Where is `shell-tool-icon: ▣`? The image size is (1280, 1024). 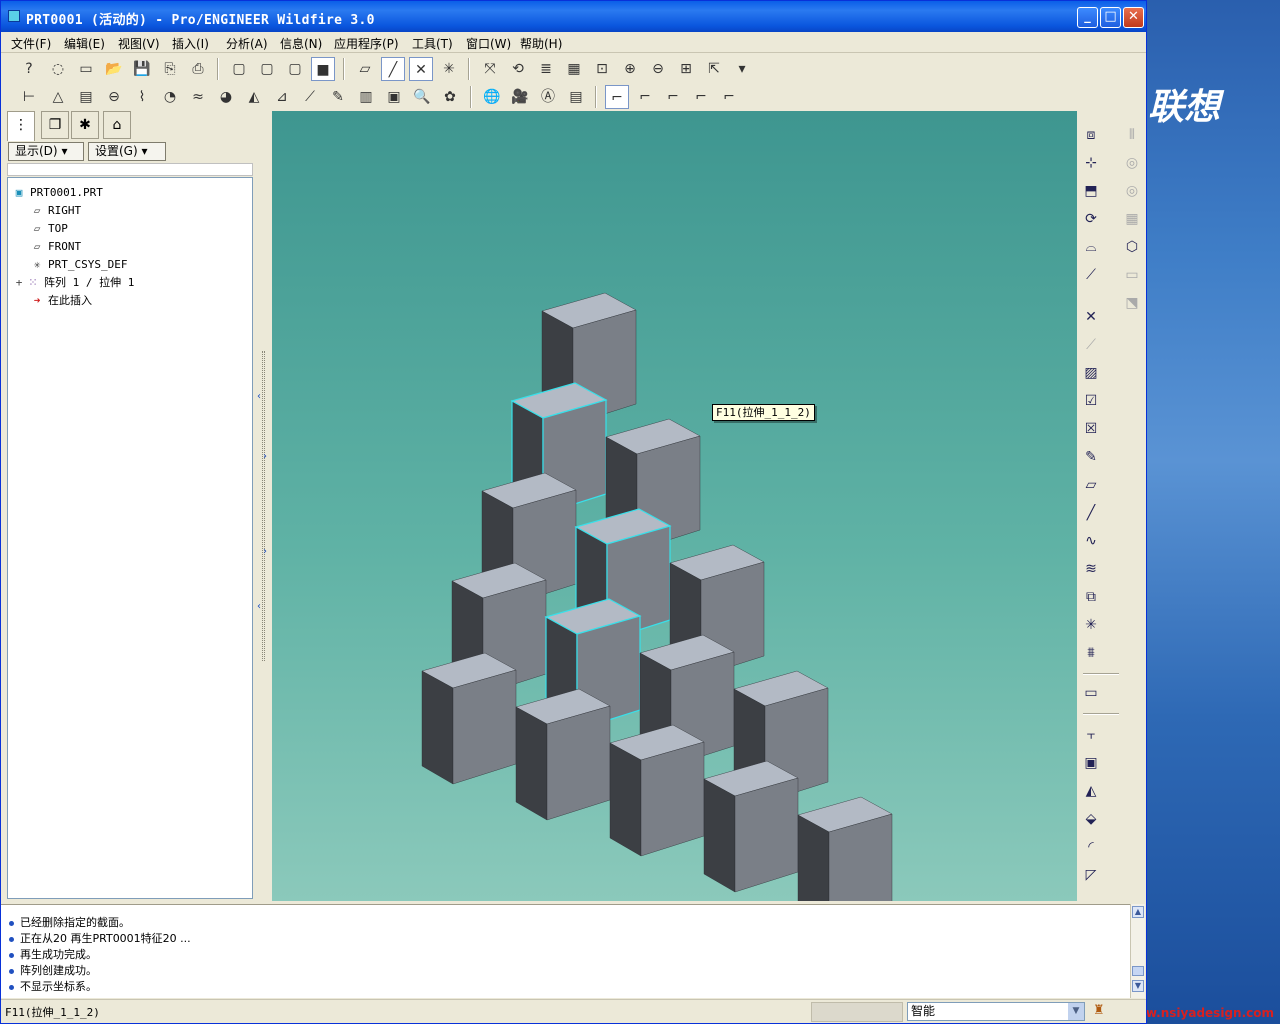
shell-tool-icon: ▣ is located at coordinates (1091, 763).